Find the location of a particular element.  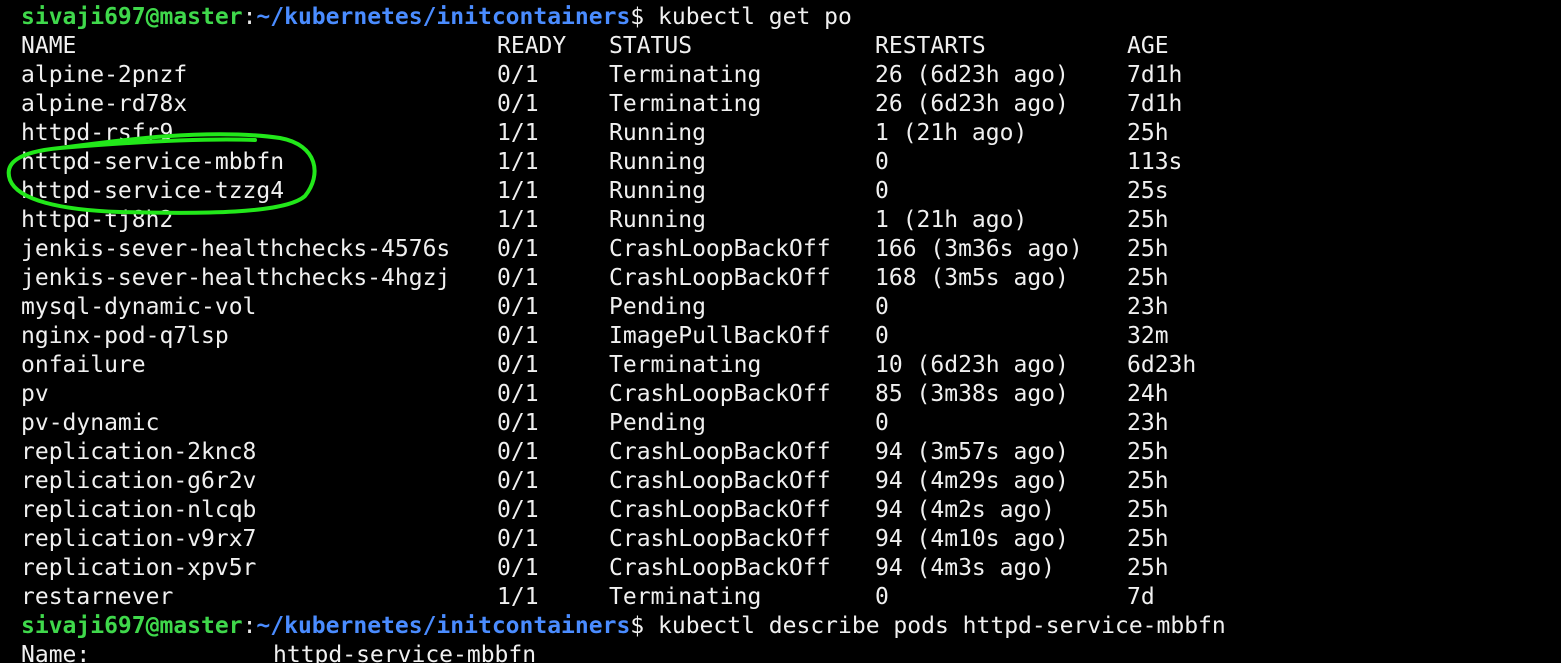

cell-restarts: 85 (3m38s ago) is located at coordinates (972, 394).